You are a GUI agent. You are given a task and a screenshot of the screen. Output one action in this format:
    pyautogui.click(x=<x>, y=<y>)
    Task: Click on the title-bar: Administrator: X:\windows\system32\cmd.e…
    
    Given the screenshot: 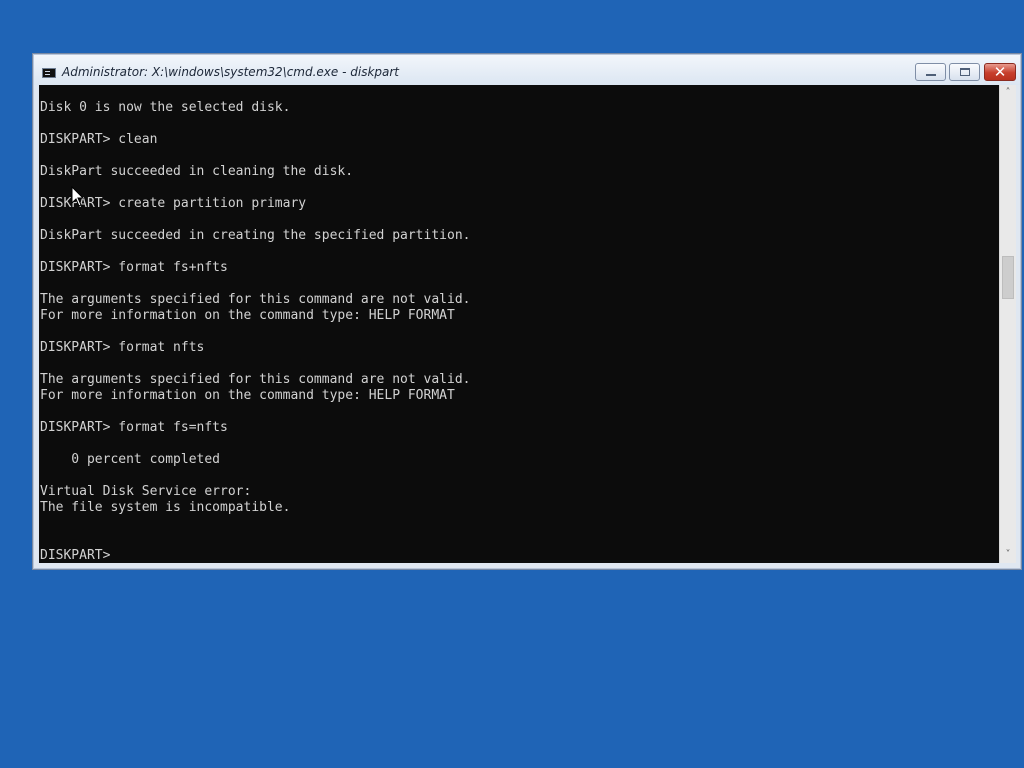 What is the action you would take?
    pyautogui.click(x=527, y=70)
    